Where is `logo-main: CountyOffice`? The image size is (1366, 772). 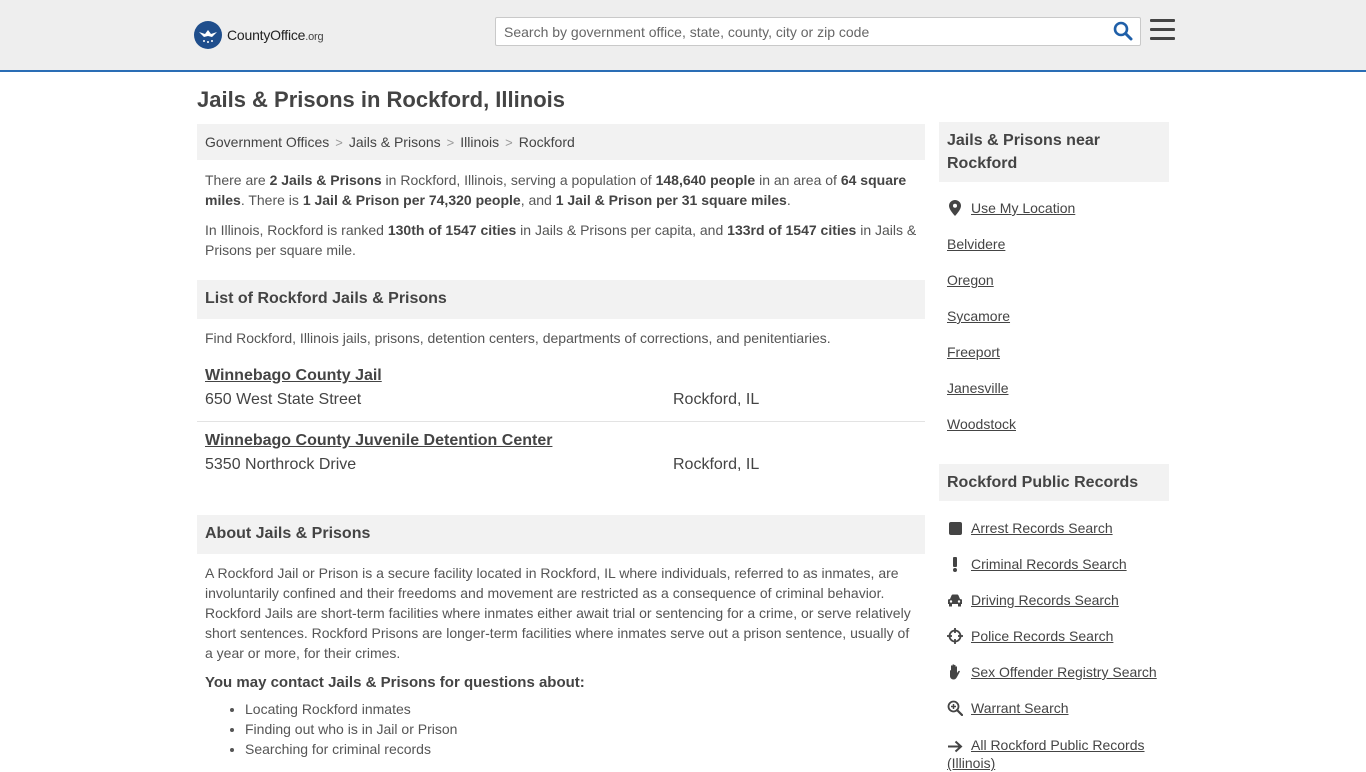 logo-main: CountyOffice is located at coordinates (266, 35).